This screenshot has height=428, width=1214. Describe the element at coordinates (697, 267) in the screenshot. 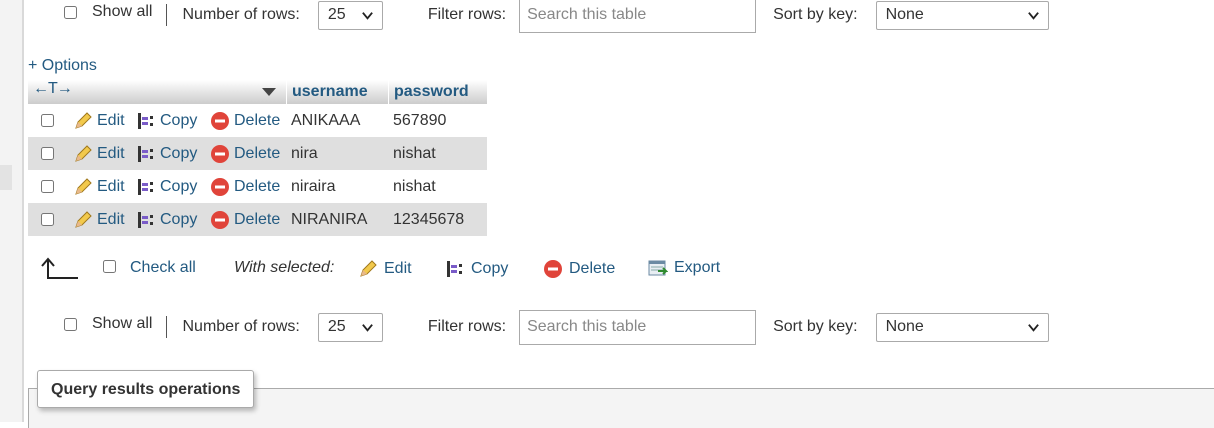

I see `bulk-export-label: Export` at that location.